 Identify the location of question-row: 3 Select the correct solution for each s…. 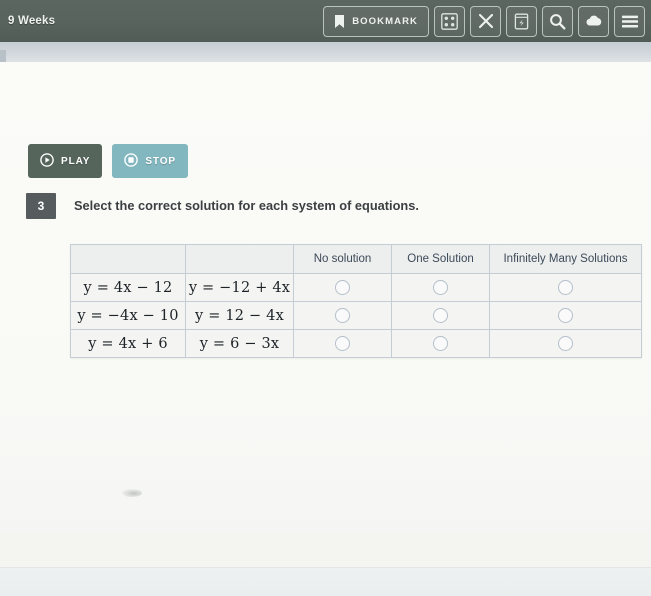
(222, 206).